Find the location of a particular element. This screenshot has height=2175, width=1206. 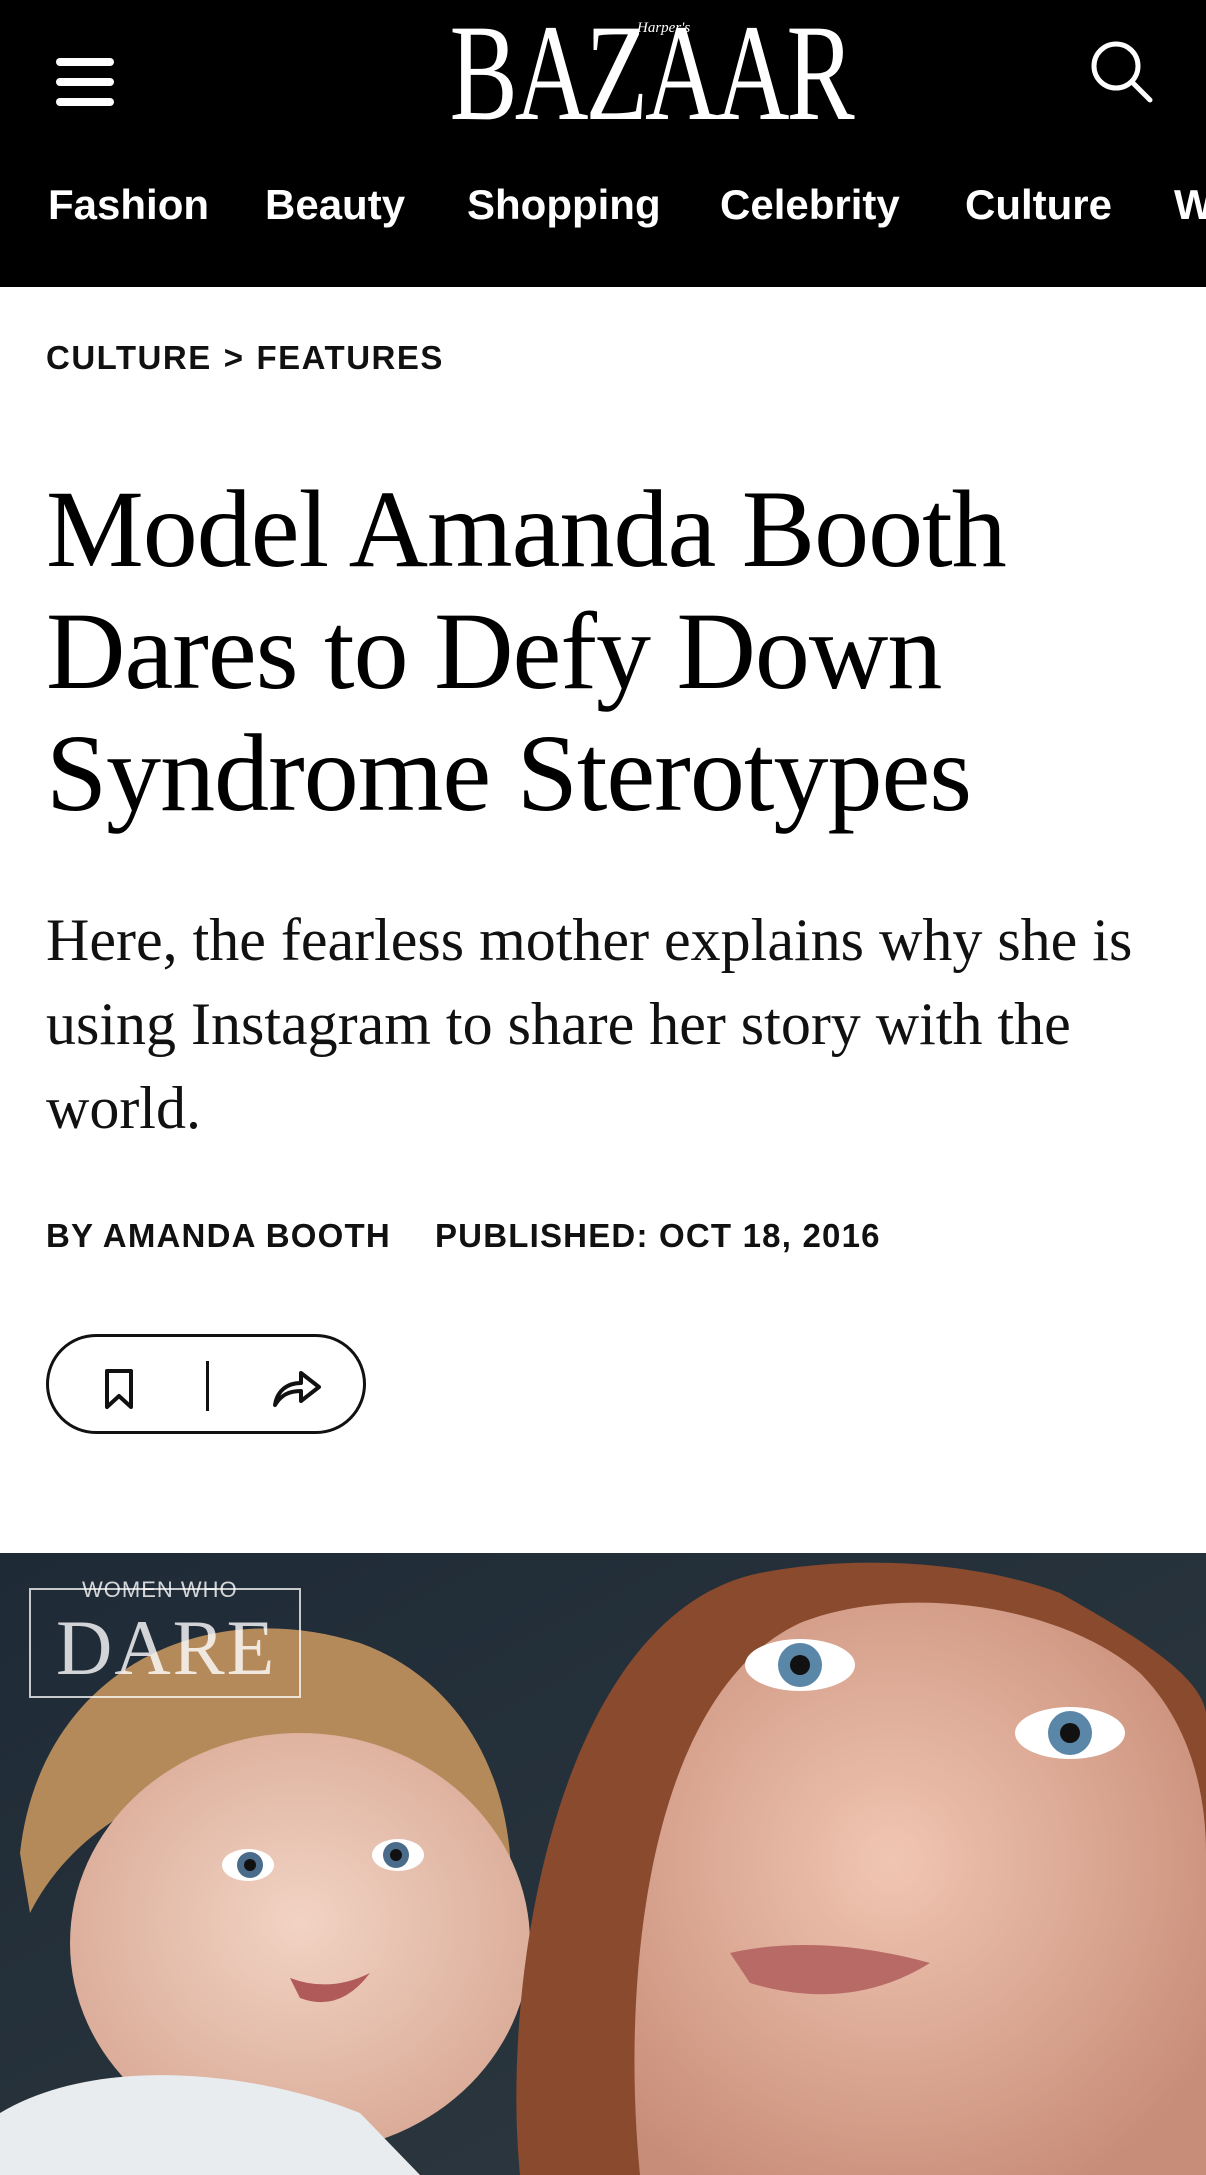

overlay-women-who: WOMEN WHO is located at coordinates (160, 1589).